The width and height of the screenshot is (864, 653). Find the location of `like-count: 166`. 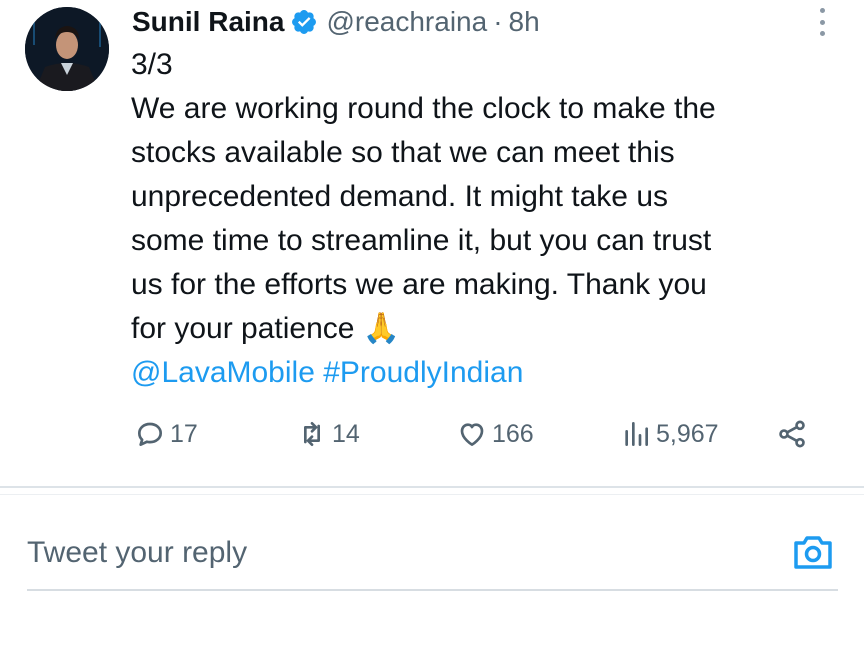

like-count: 166 is located at coordinates (513, 433).